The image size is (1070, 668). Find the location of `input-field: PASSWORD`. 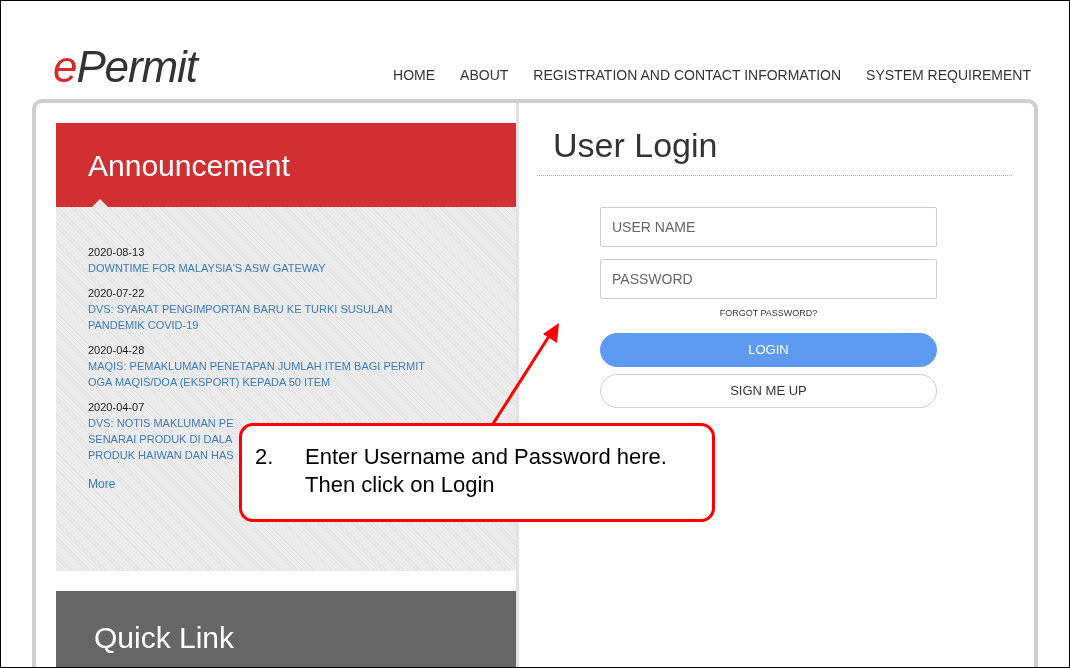

input-field: PASSWORD is located at coordinates (768, 279).